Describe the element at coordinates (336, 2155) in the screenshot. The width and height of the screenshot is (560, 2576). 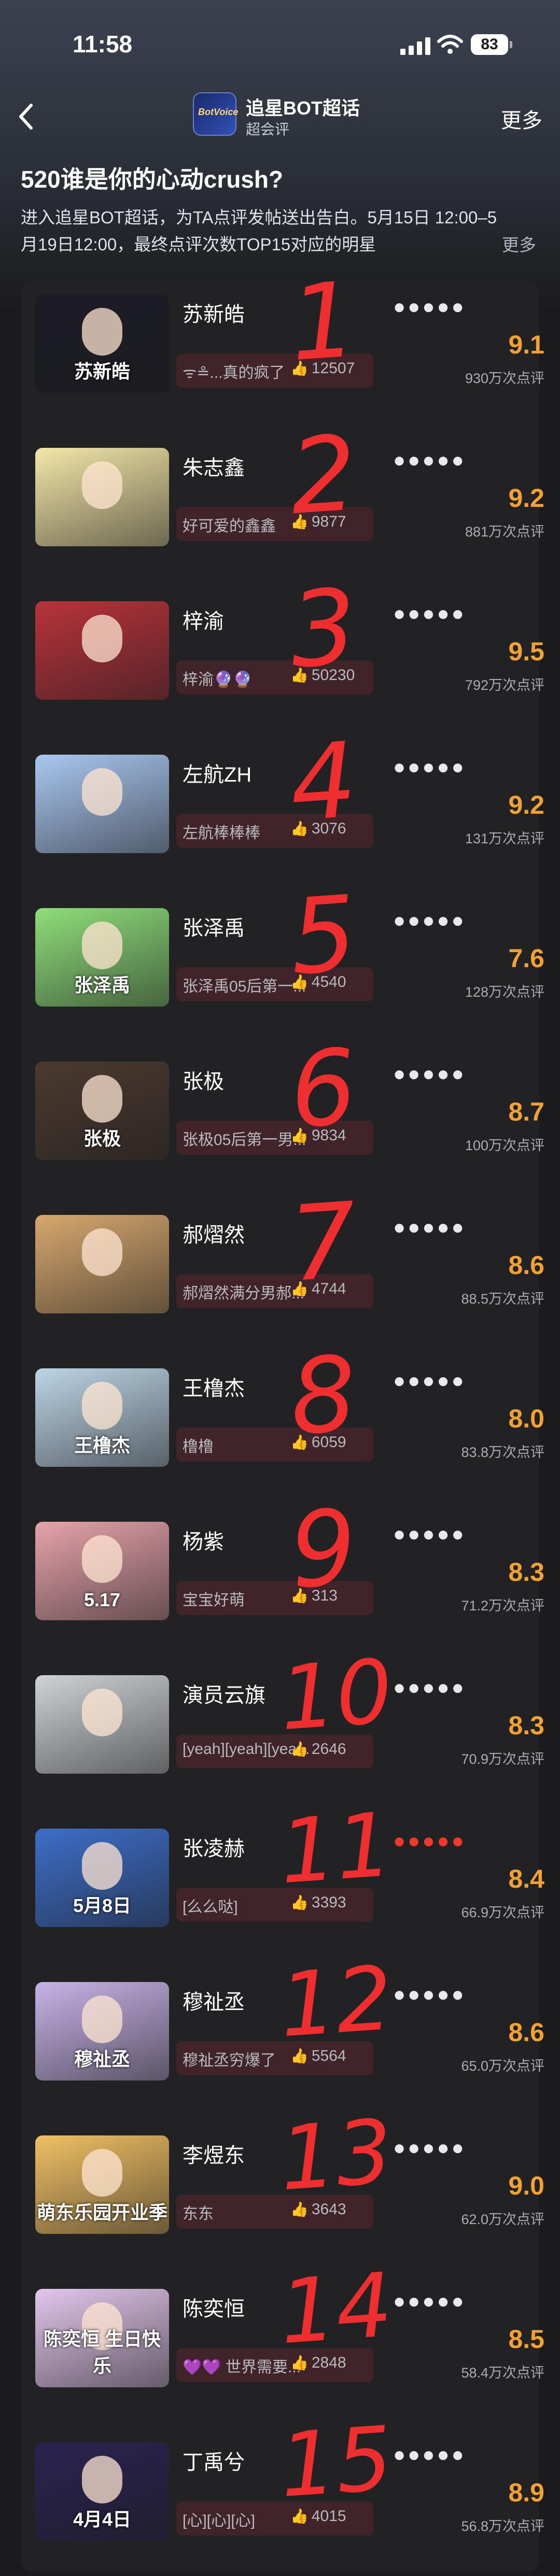
I see `handwritten-rank: 13` at that location.